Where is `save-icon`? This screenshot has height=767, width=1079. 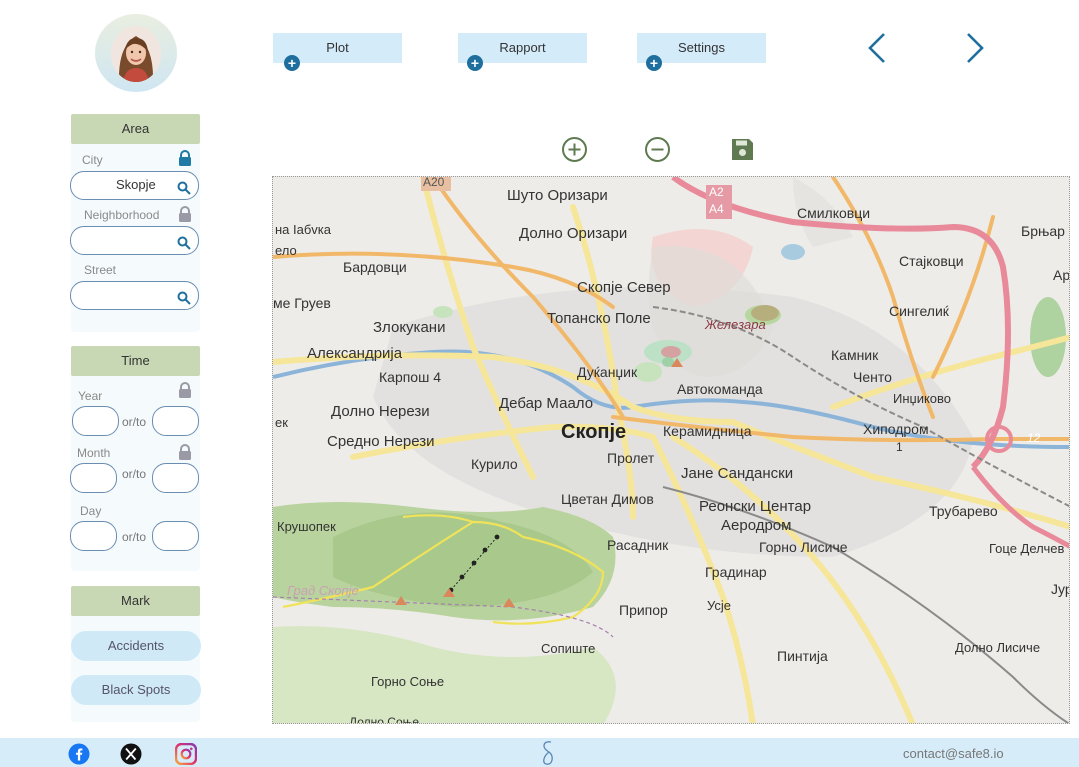 save-icon is located at coordinates (742, 152).